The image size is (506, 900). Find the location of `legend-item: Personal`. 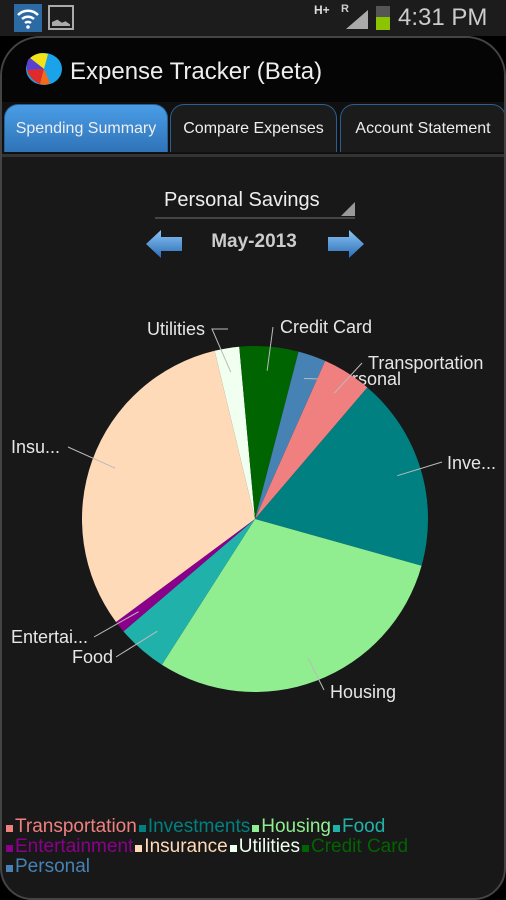

legend-item: Personal is located at coordinates (48, 867).